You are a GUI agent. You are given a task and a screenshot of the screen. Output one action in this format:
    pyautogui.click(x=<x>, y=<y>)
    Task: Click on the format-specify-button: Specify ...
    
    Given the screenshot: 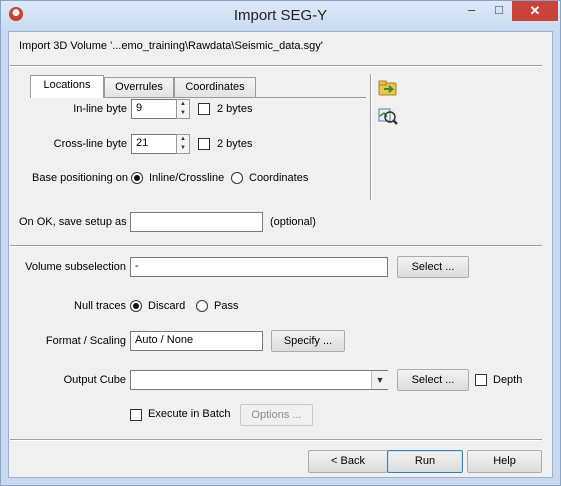 What is the action you would take?
    pyautogui.click(x=308, y=341)
    